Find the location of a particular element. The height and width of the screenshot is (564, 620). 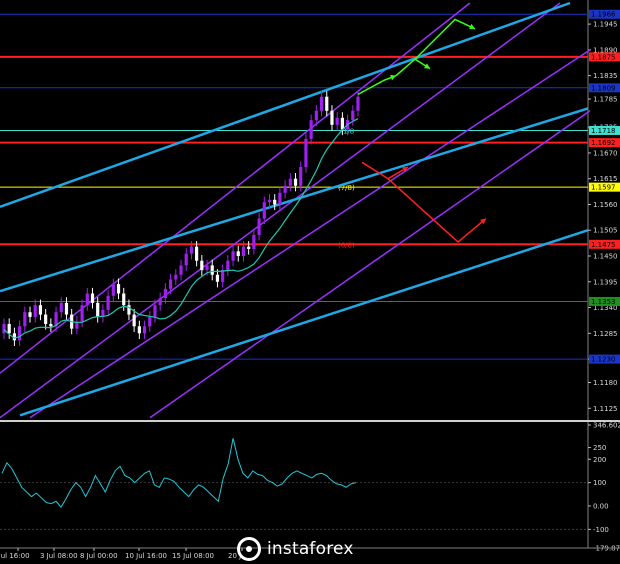

instaforex-logo-icon is located at coordinates (249, 548).